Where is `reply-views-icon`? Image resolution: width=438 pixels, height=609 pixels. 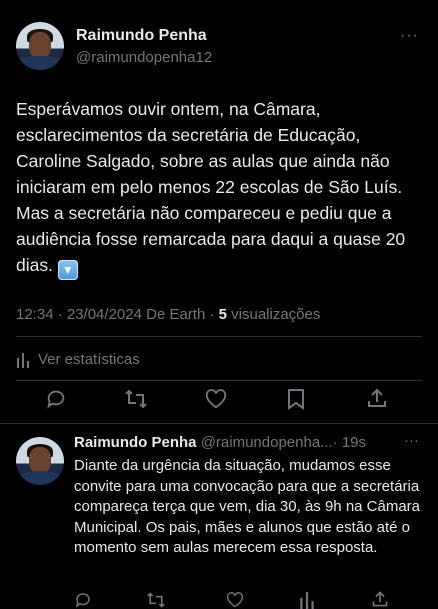 reply-views-icon is located at coordinates (307, 600).